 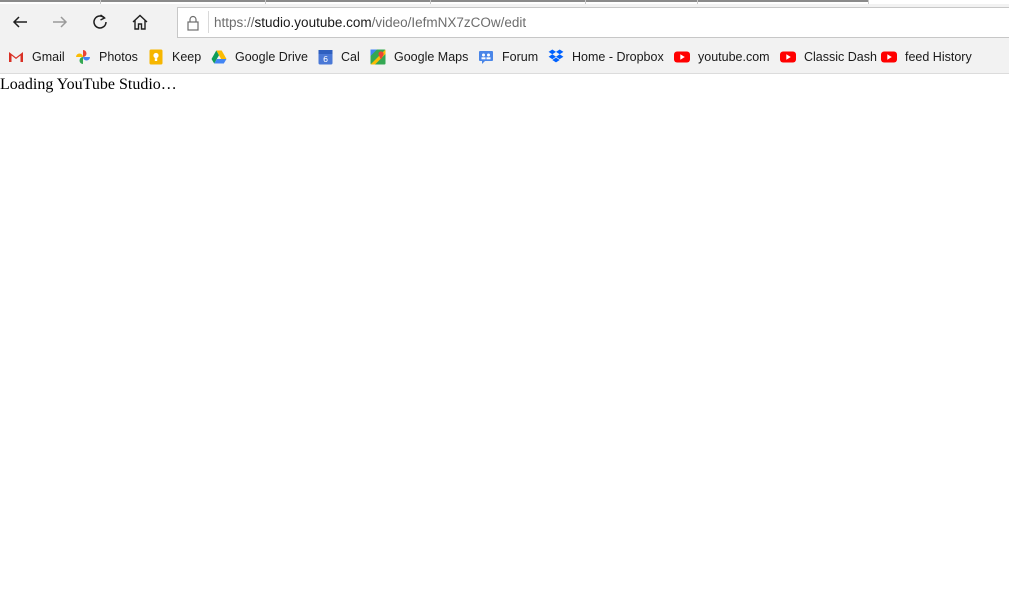 I want to click on forum-icon, so click(x=486, y=57).